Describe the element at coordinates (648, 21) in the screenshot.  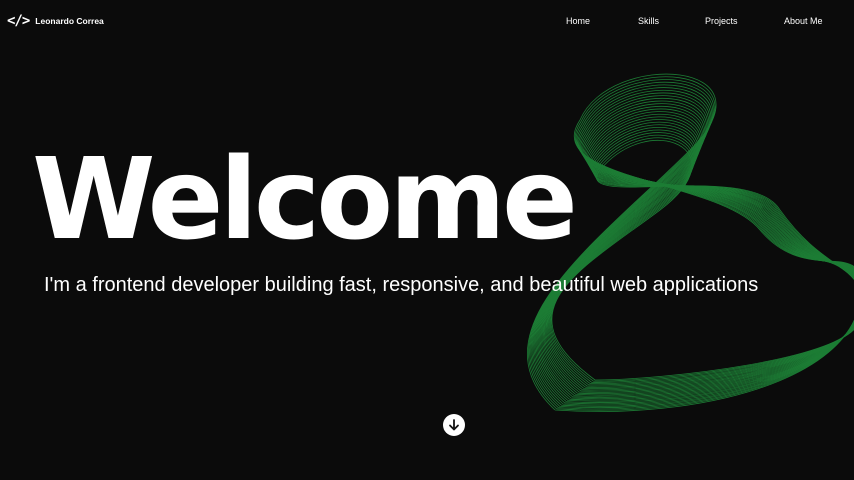
I see `nav-skills: Skills` at that location.